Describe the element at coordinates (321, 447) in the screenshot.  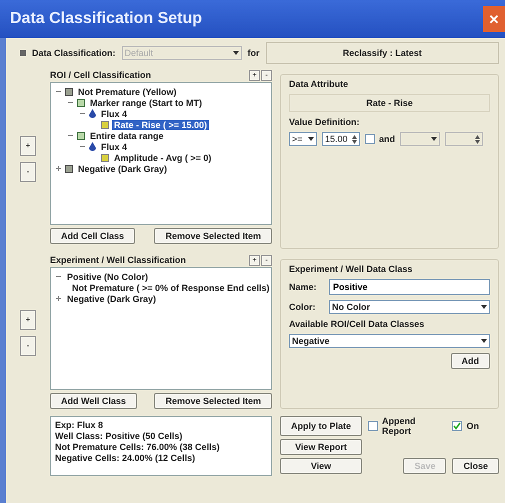
I see `view-report-button: View Report` at that location.